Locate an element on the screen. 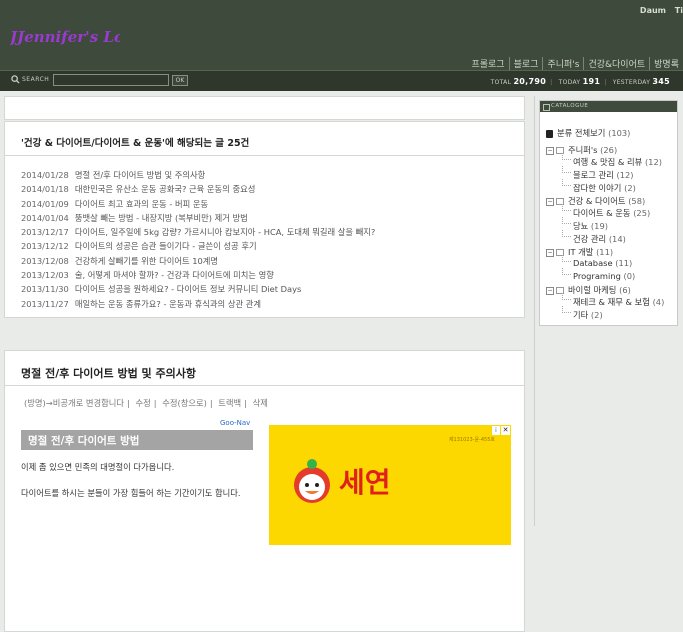 The image size is (683, 632). ad-close-icon: ✕ is located at coordinates (505, 430).